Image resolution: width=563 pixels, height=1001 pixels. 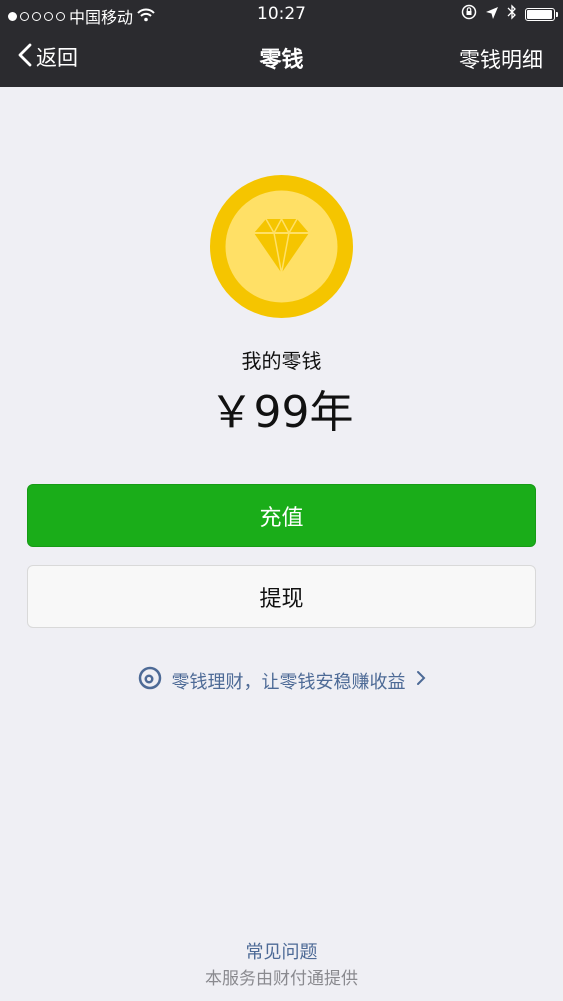 What do you see at coordinates (501, 59) in the screenshot?
I see `balance-details-link: 零钱明细` at bounding box center [501, 59].